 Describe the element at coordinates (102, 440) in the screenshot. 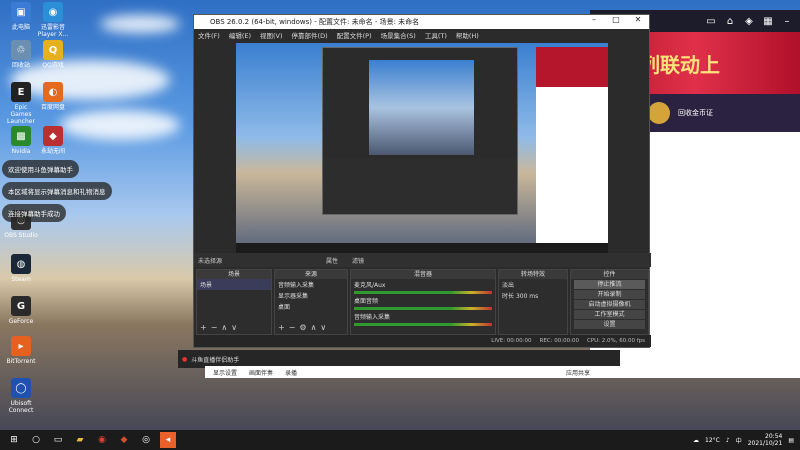

I see `browser-icon: ◉` at that location.